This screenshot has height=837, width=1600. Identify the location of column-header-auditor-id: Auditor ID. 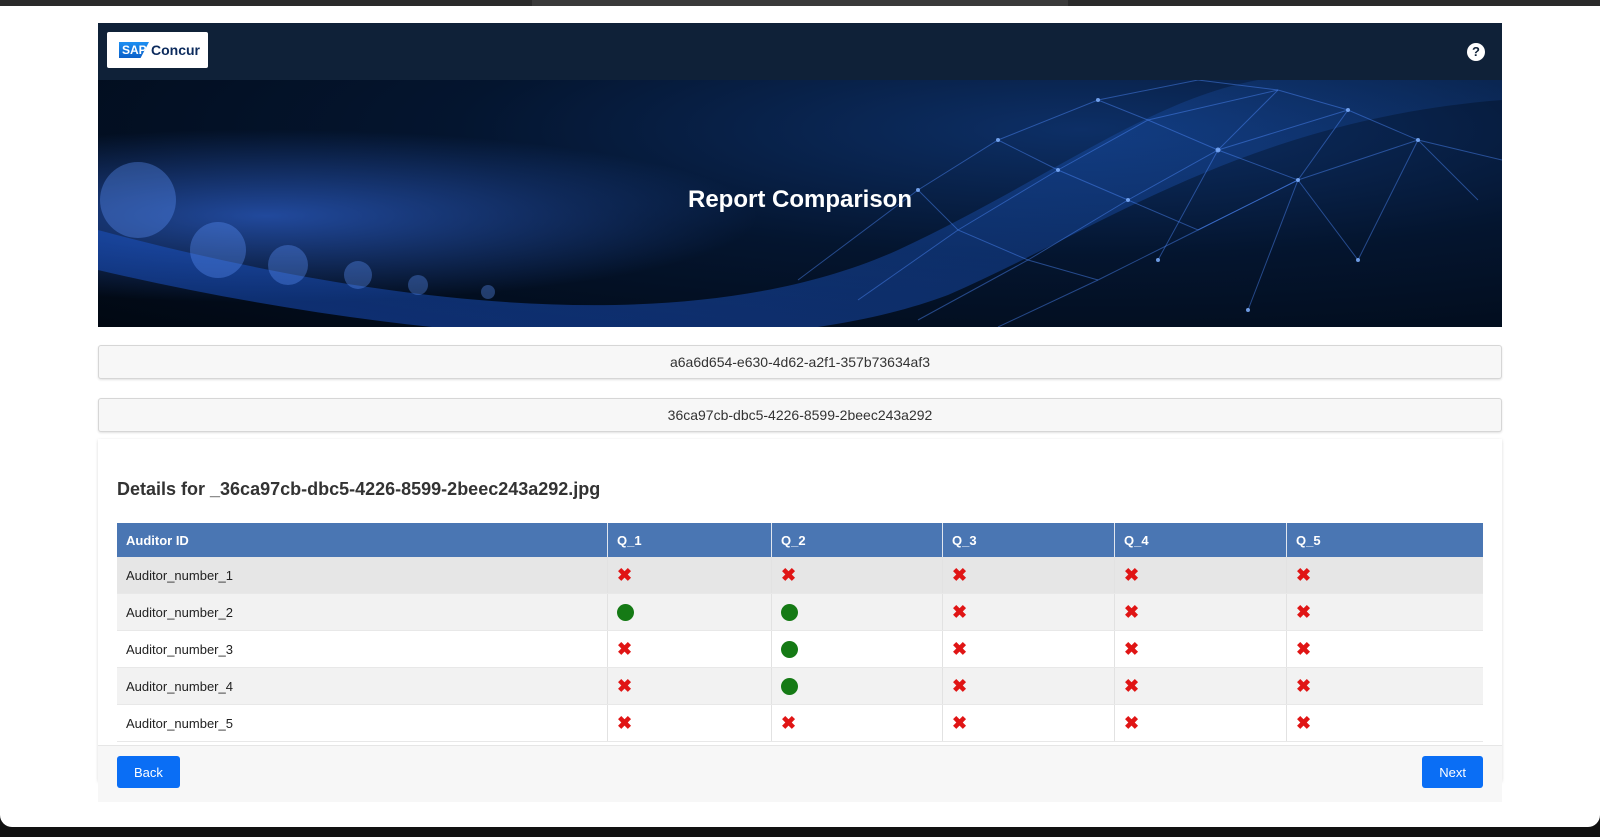
(362, 540).